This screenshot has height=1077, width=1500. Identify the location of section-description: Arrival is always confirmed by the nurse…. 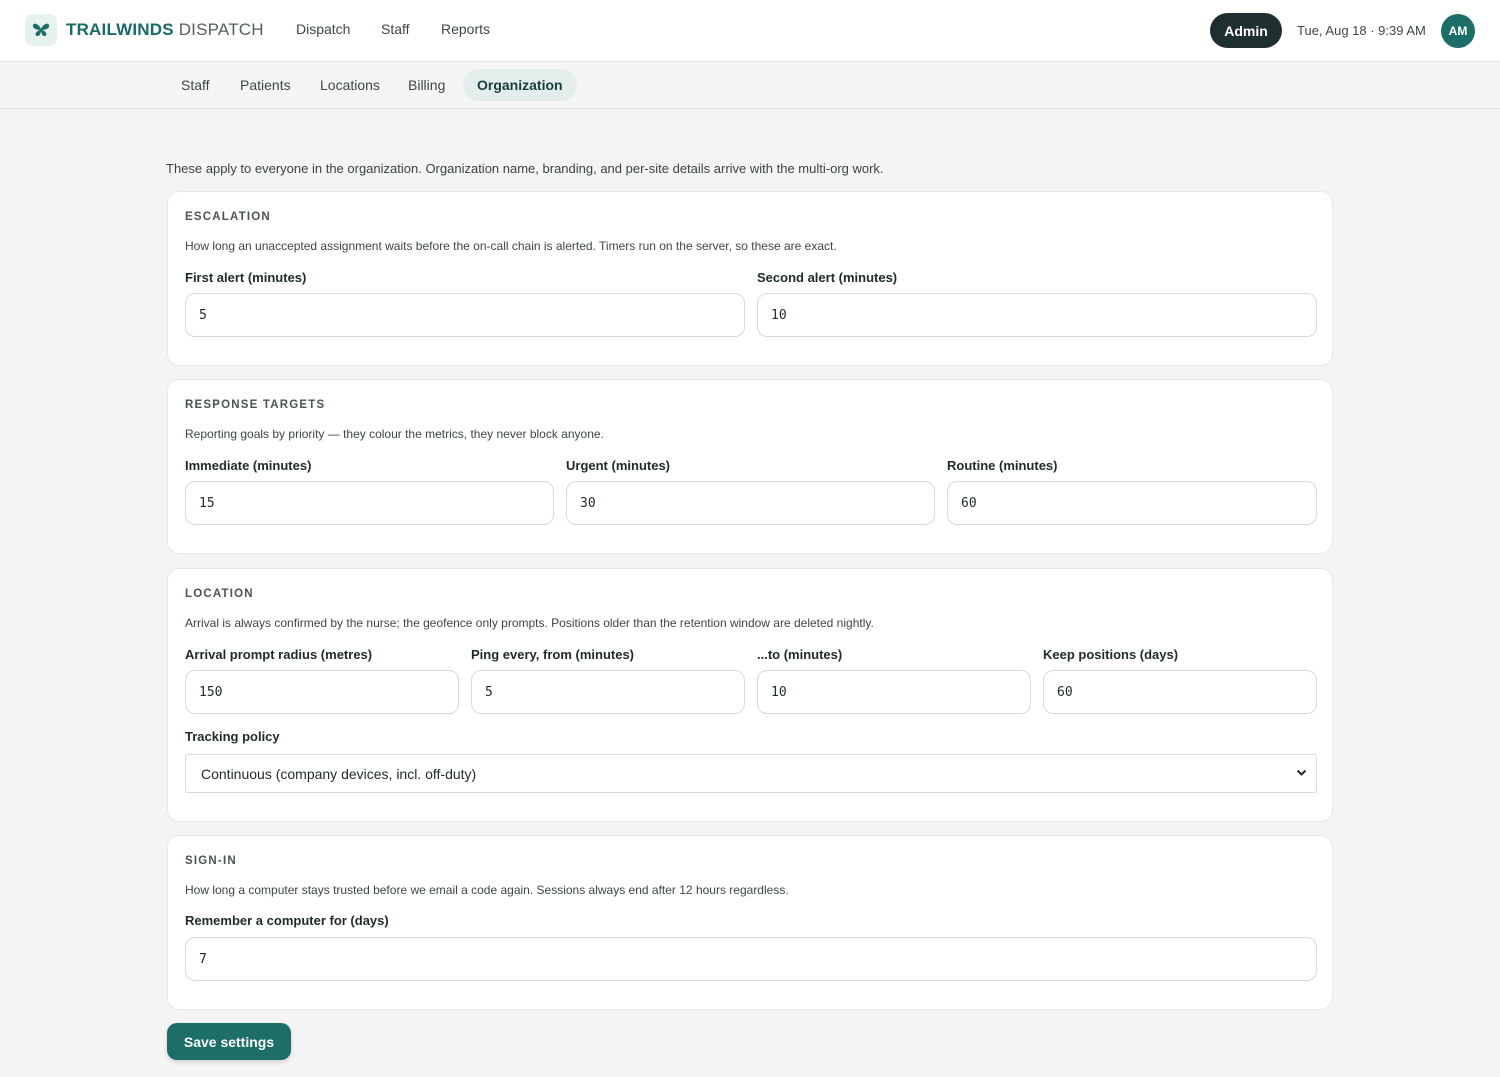
(529, 623).